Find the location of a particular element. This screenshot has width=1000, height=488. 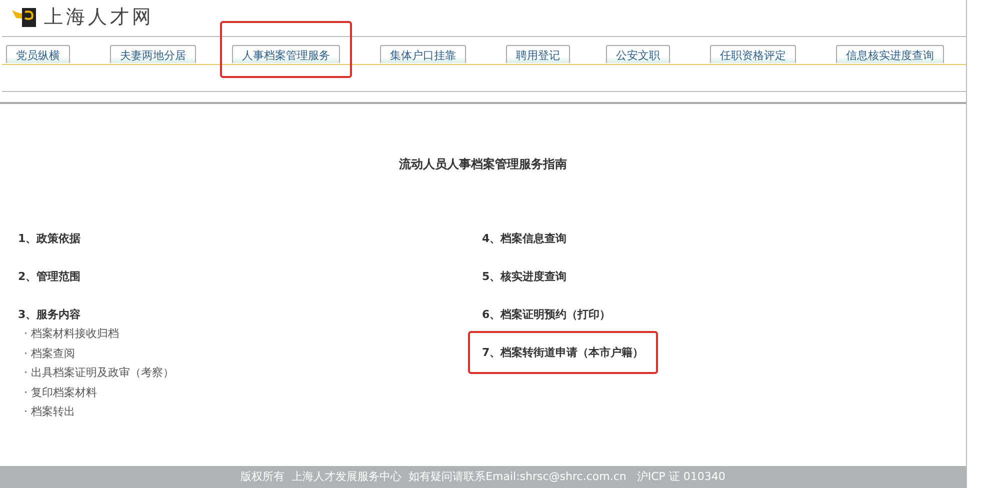

site-name: 上海人才网 is located at coordinates (99, 17).